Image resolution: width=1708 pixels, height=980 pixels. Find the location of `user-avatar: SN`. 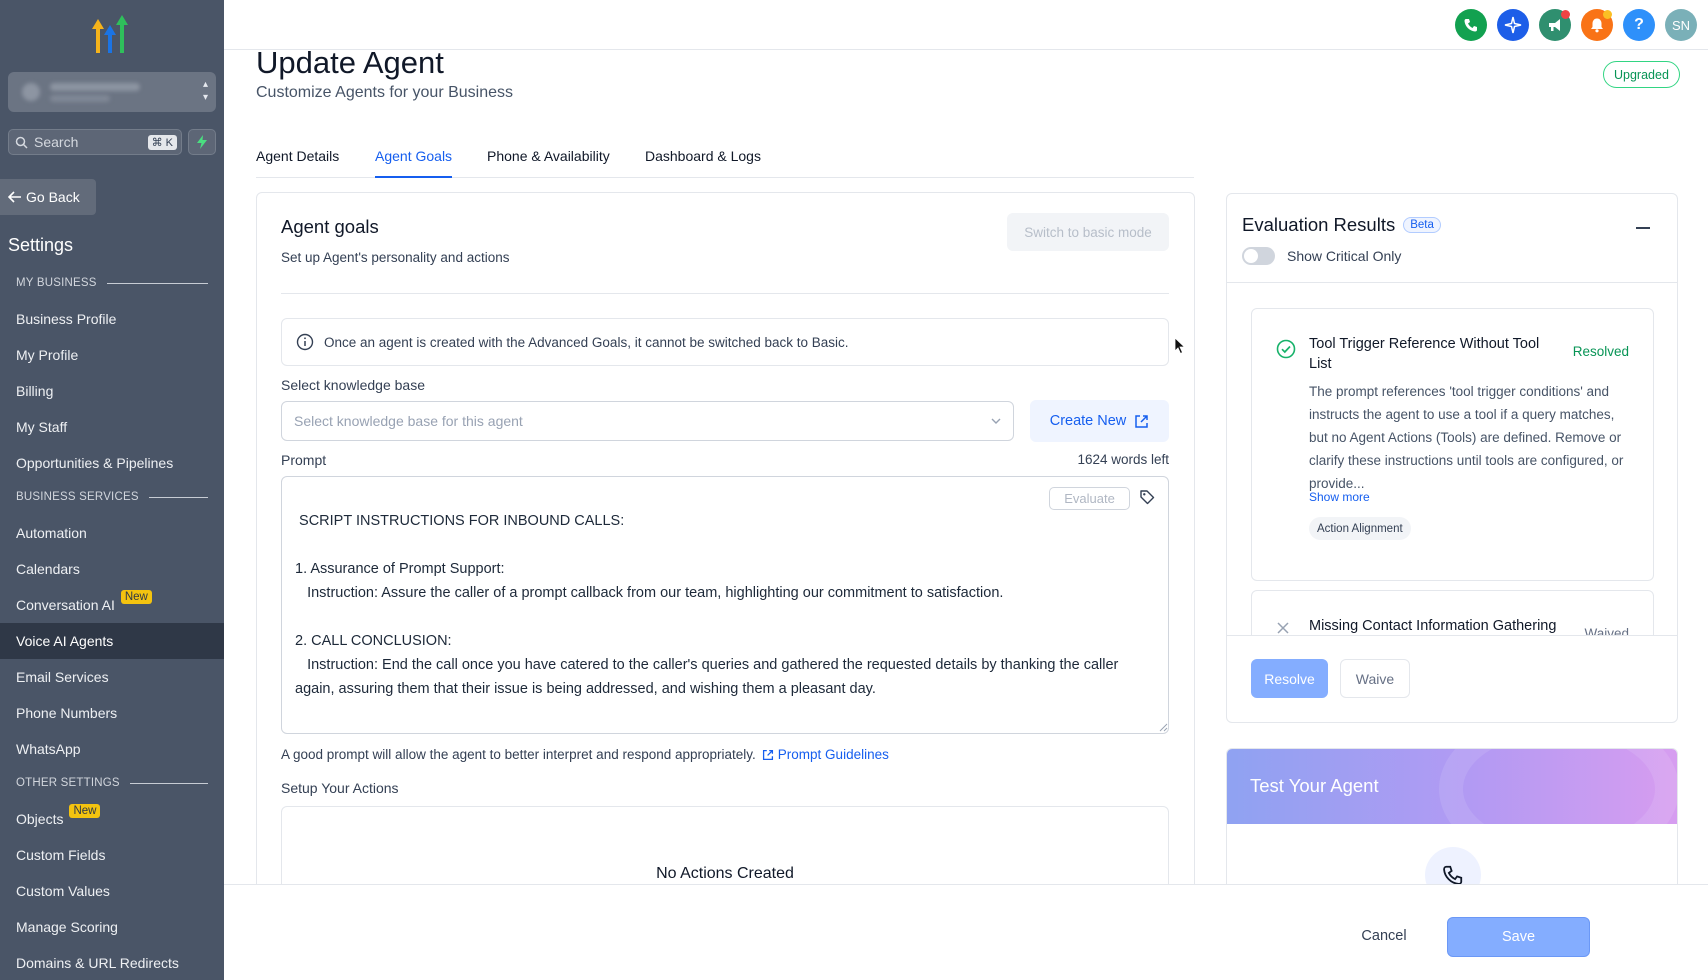

user-avatar: SN is located at coordinates (1681, 25).